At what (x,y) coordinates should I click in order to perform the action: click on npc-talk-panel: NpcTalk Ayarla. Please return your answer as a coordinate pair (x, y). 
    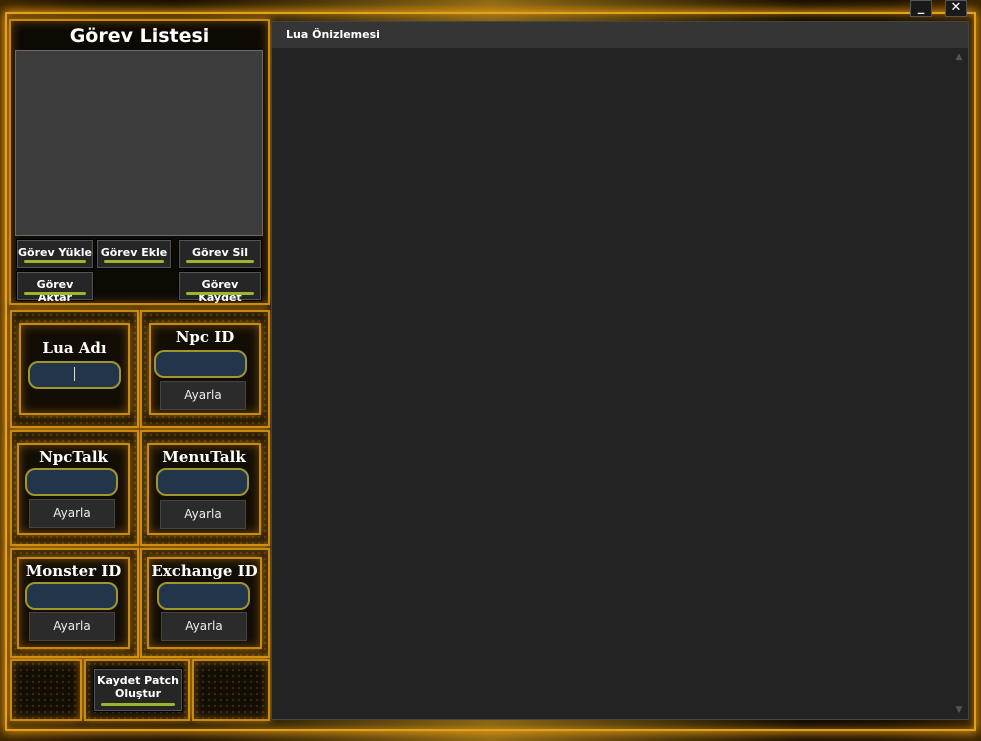
    Looking at the image, I should click on (74, 488).